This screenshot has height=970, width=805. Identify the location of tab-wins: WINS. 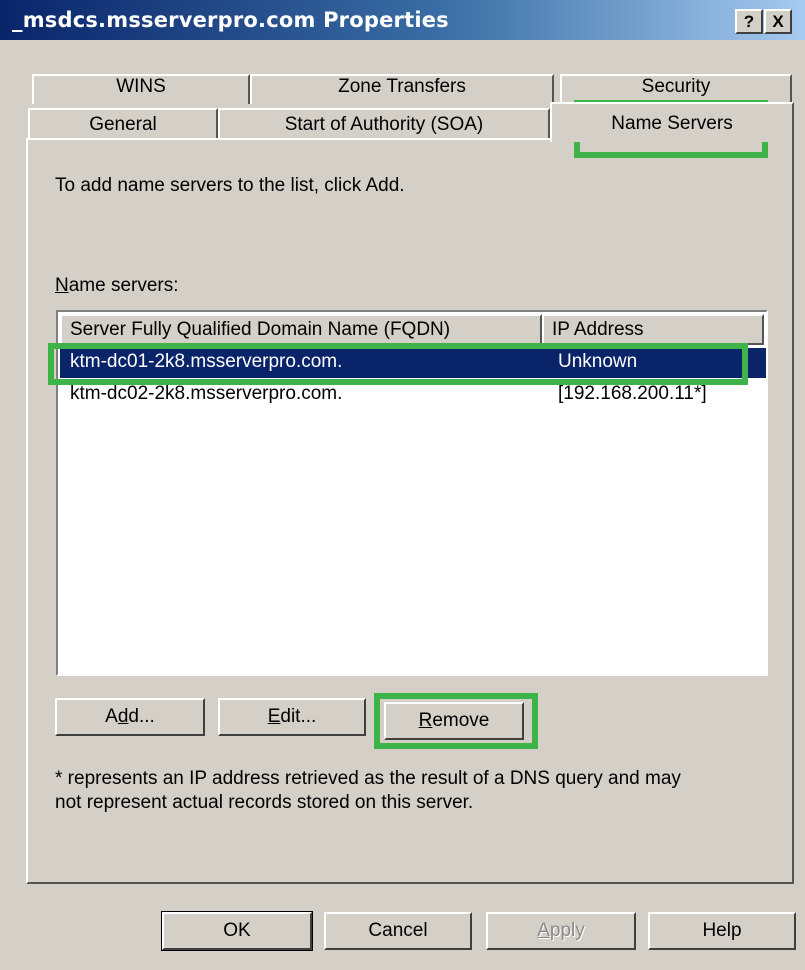
(141, 89).